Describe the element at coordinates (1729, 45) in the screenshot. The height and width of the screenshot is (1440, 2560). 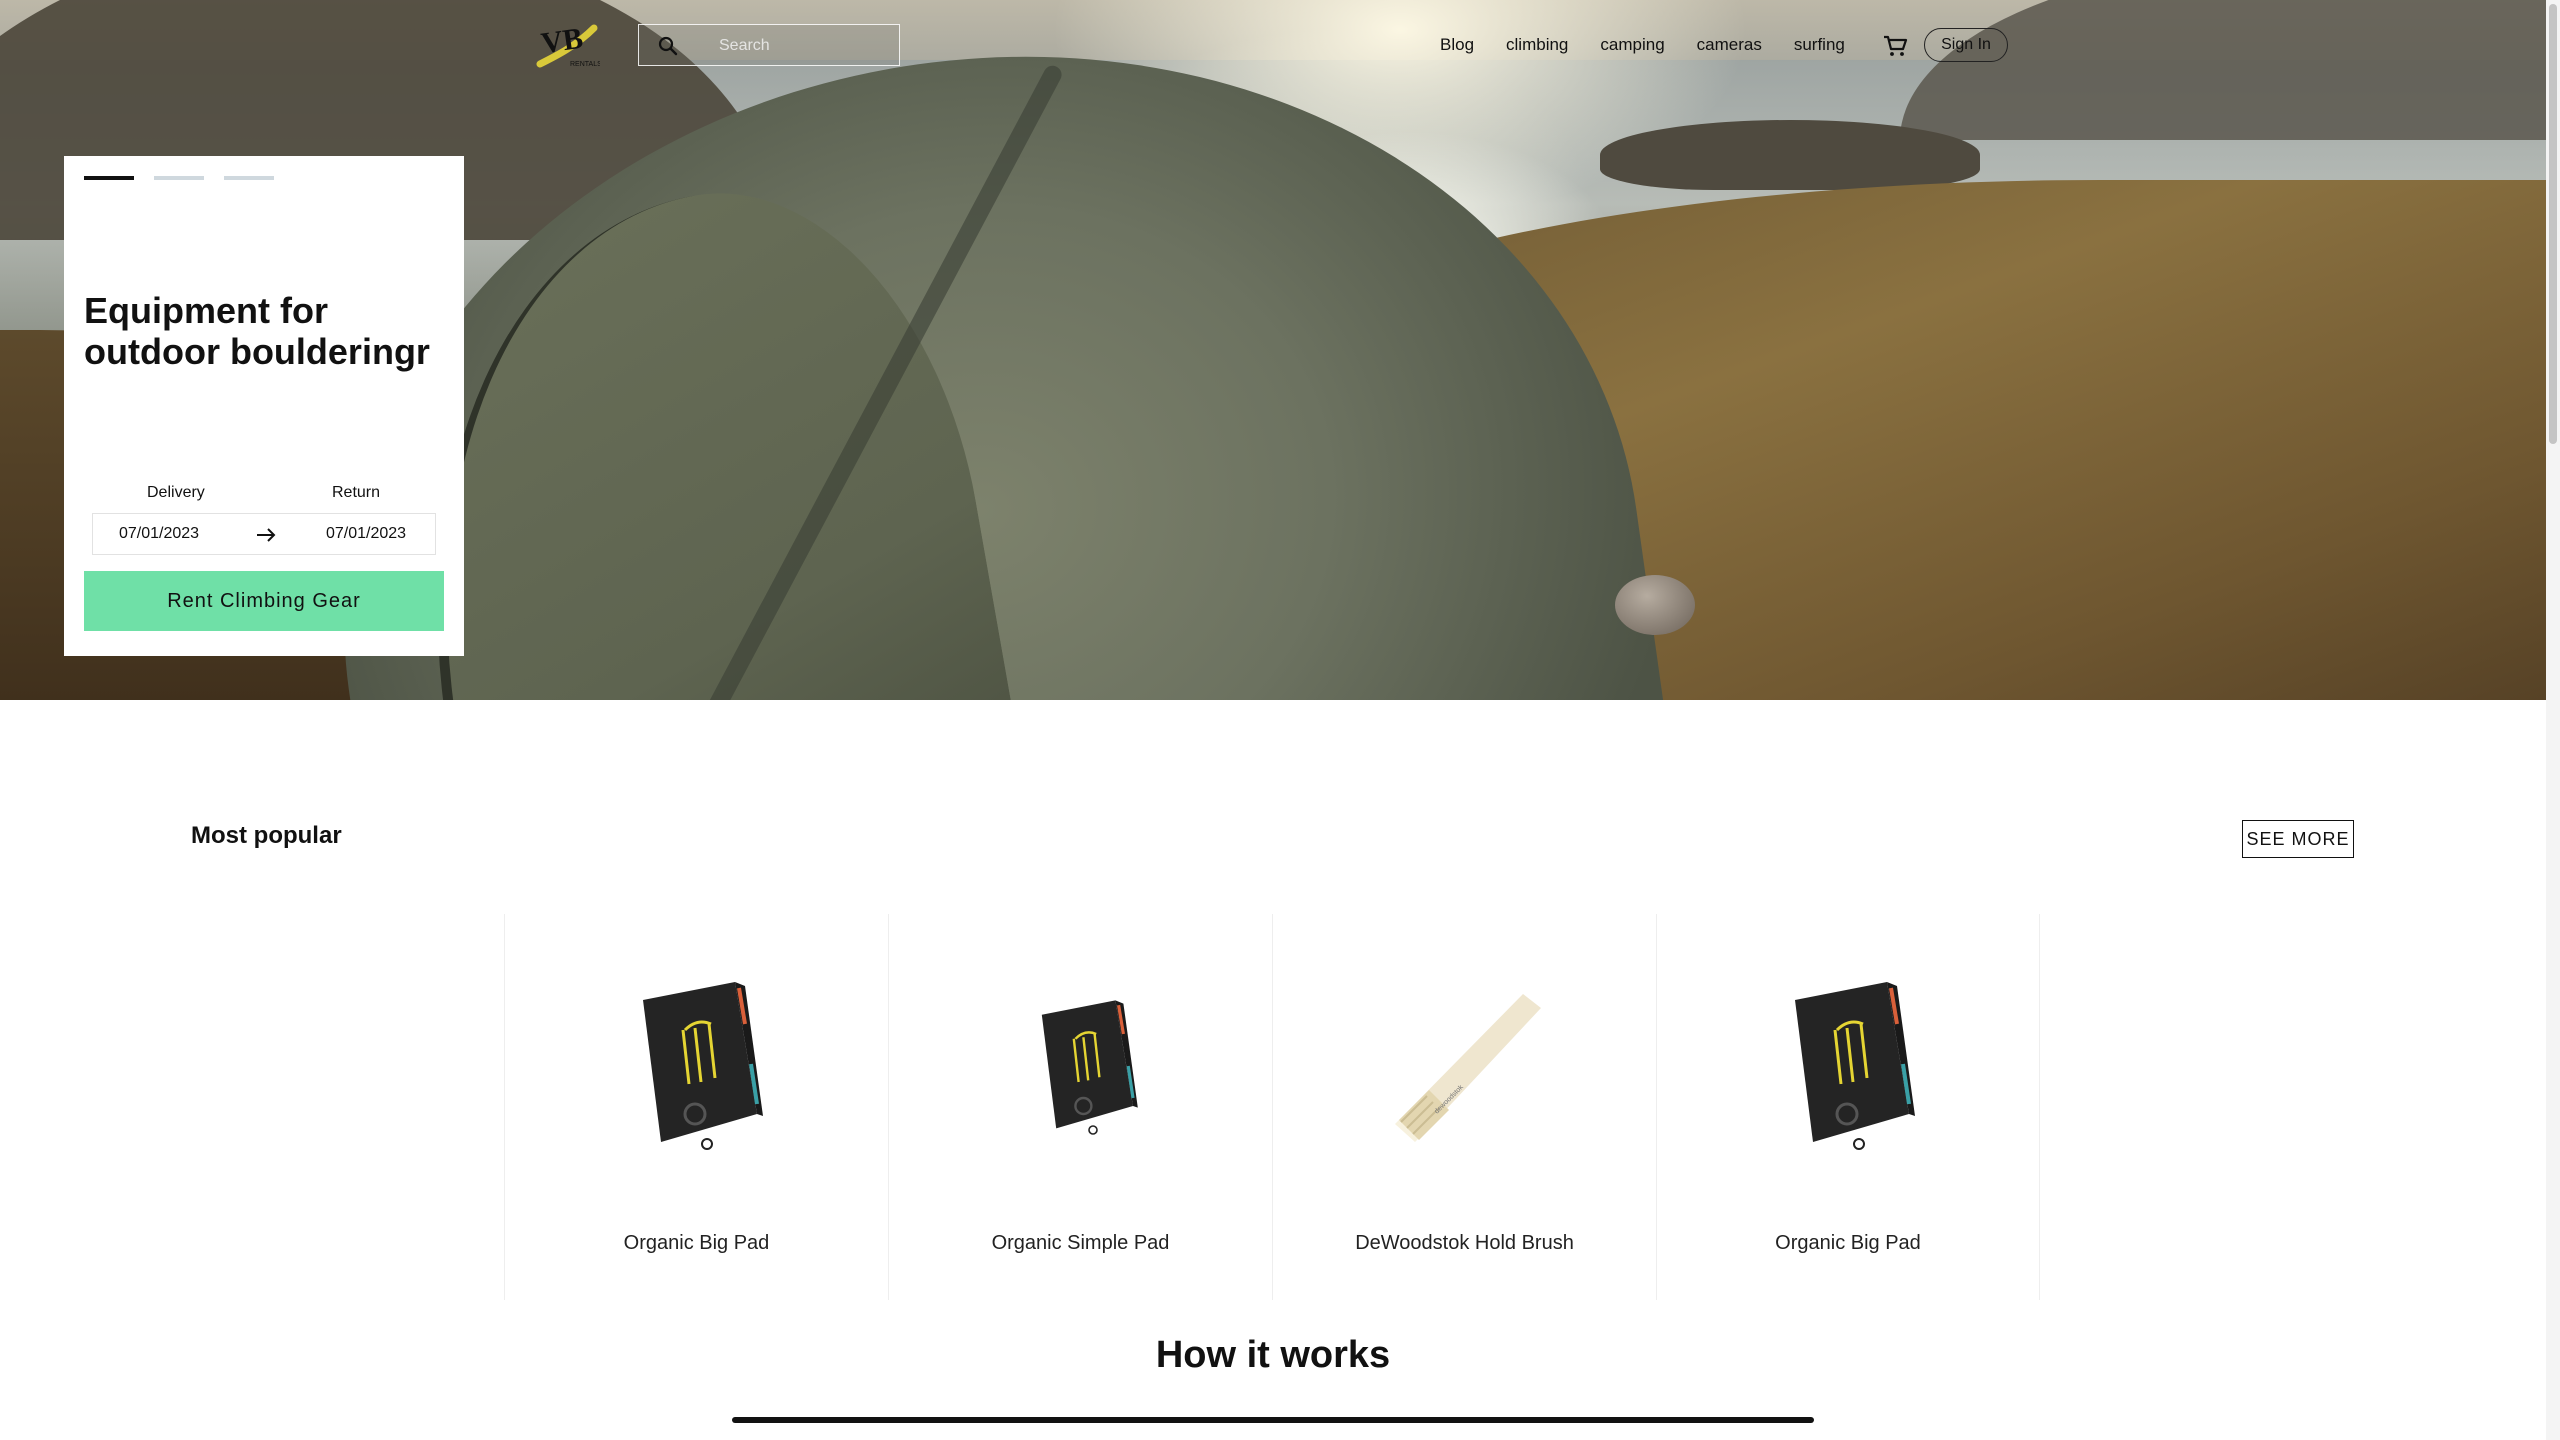
I see `nav-link-cameras: cameras` at that location.